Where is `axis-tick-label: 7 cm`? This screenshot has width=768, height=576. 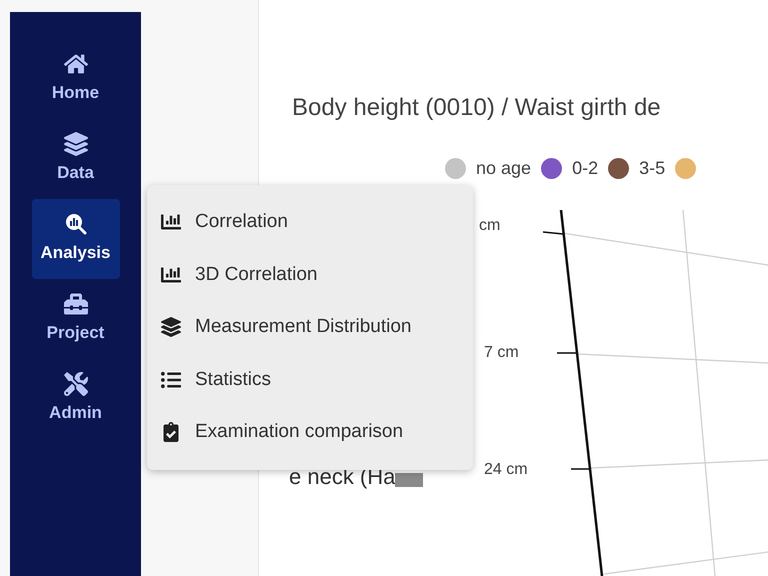
axis-tick-label: 7 cm is located at coordinates (501, 353).